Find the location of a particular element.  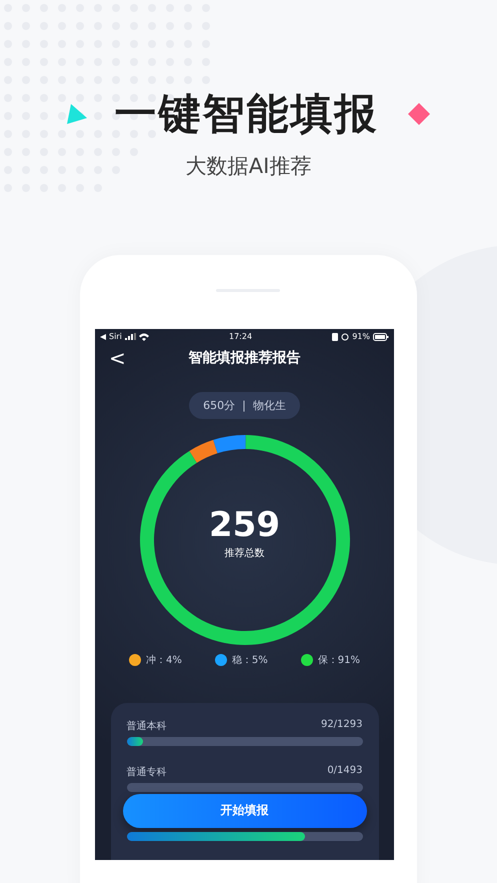

back-button: < is located at coordinates (117, 358).